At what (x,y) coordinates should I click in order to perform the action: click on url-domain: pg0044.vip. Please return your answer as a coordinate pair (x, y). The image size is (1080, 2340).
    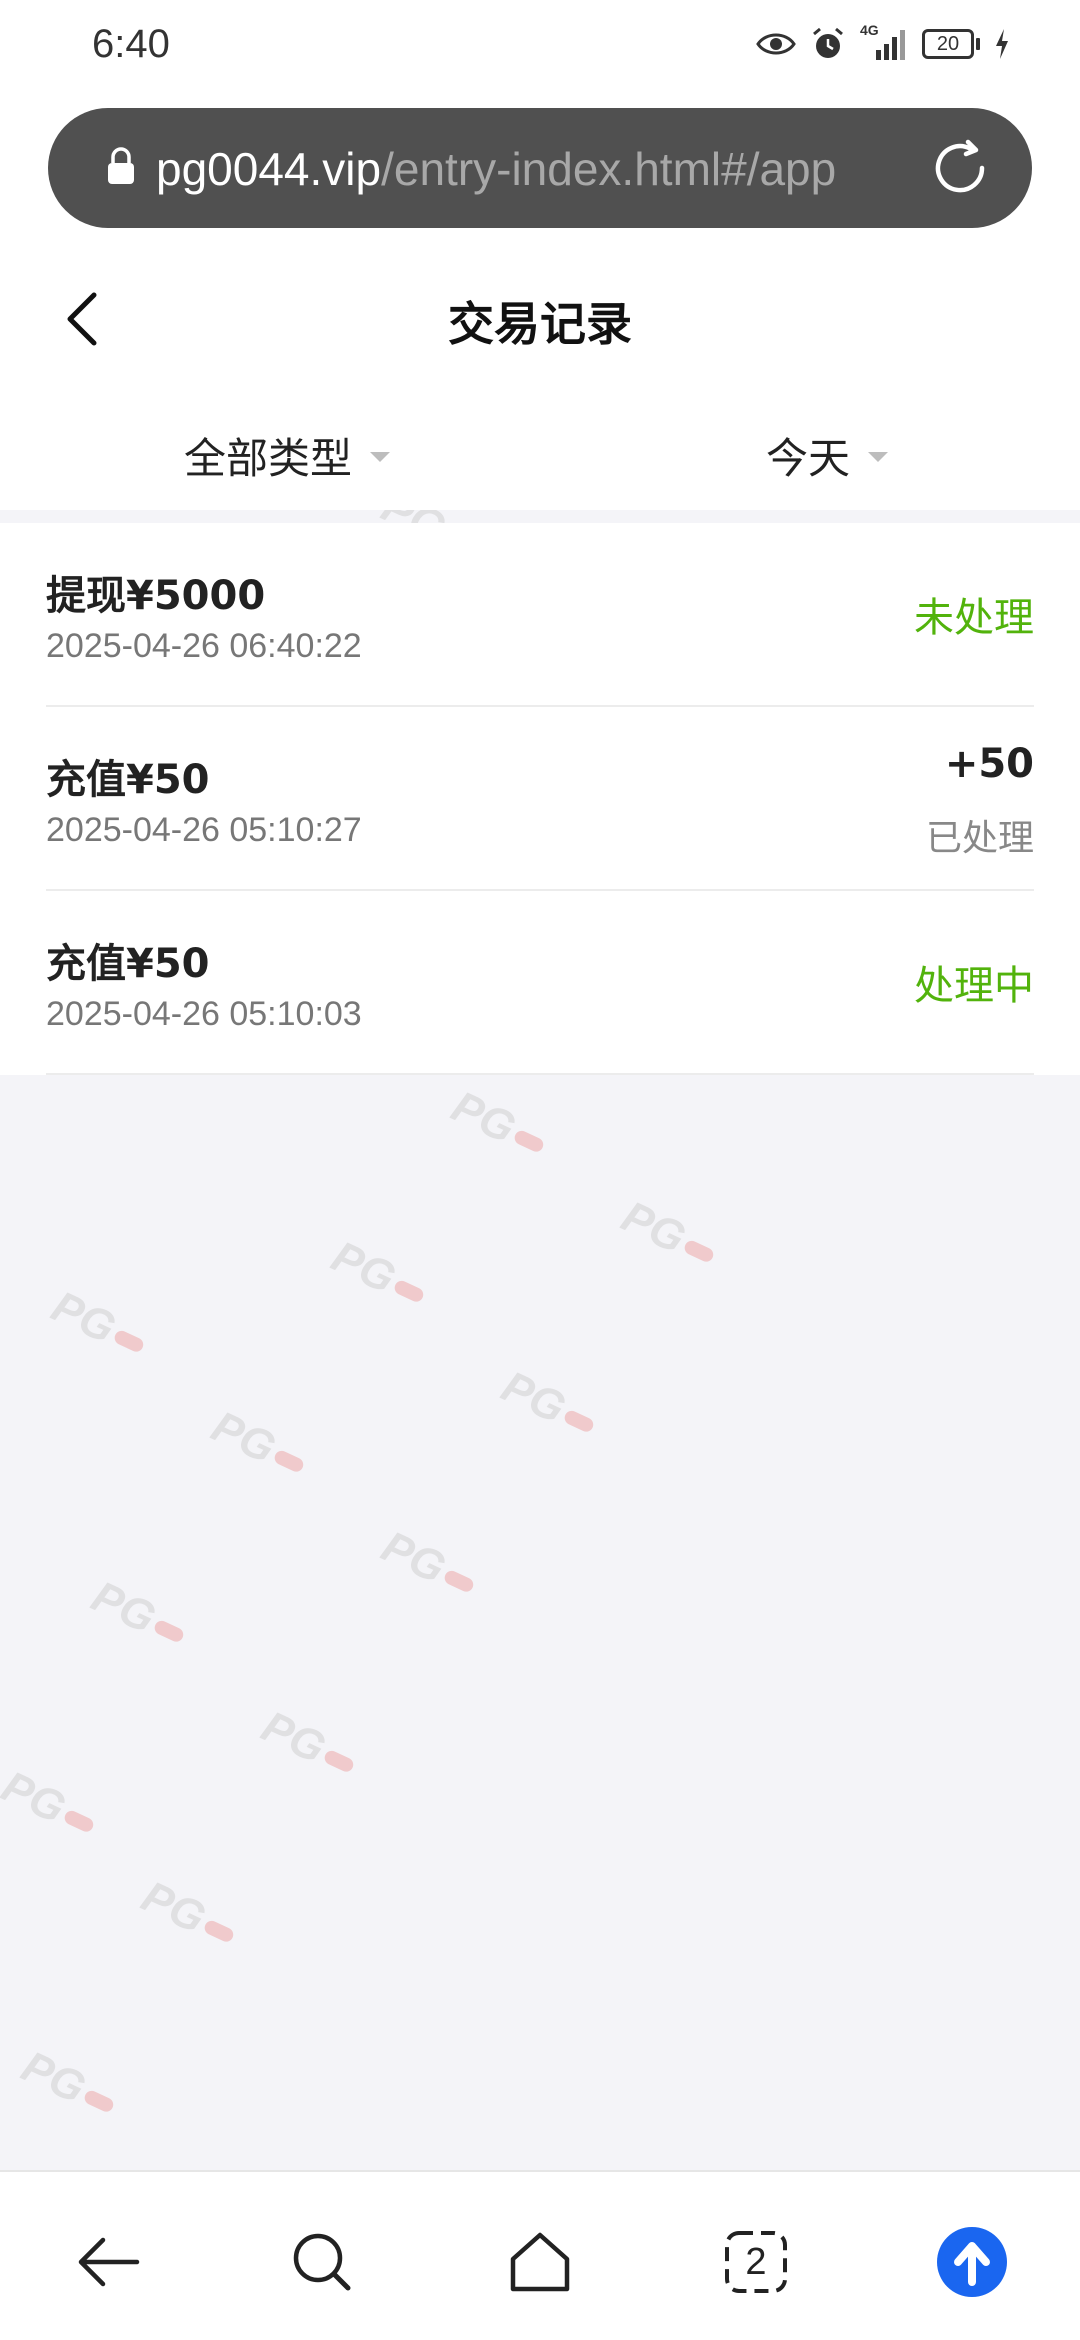
    Looking at the image, I should click on (269, 169).